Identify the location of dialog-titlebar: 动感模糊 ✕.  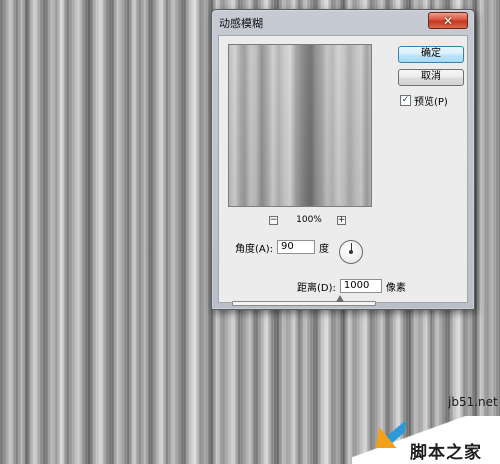
(343, 22).